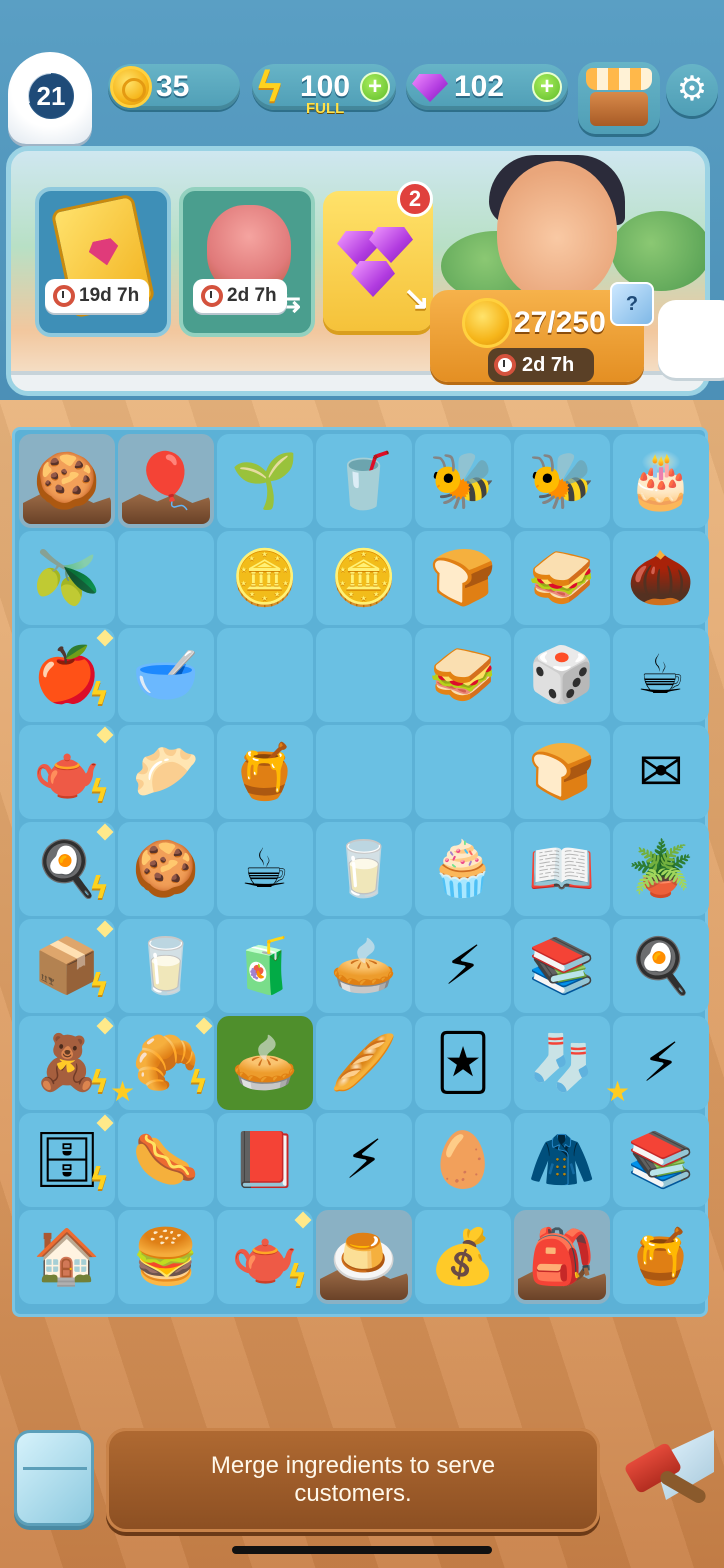  I want to click on board-cell: 🗄 ϟ, so click(67, 1160).